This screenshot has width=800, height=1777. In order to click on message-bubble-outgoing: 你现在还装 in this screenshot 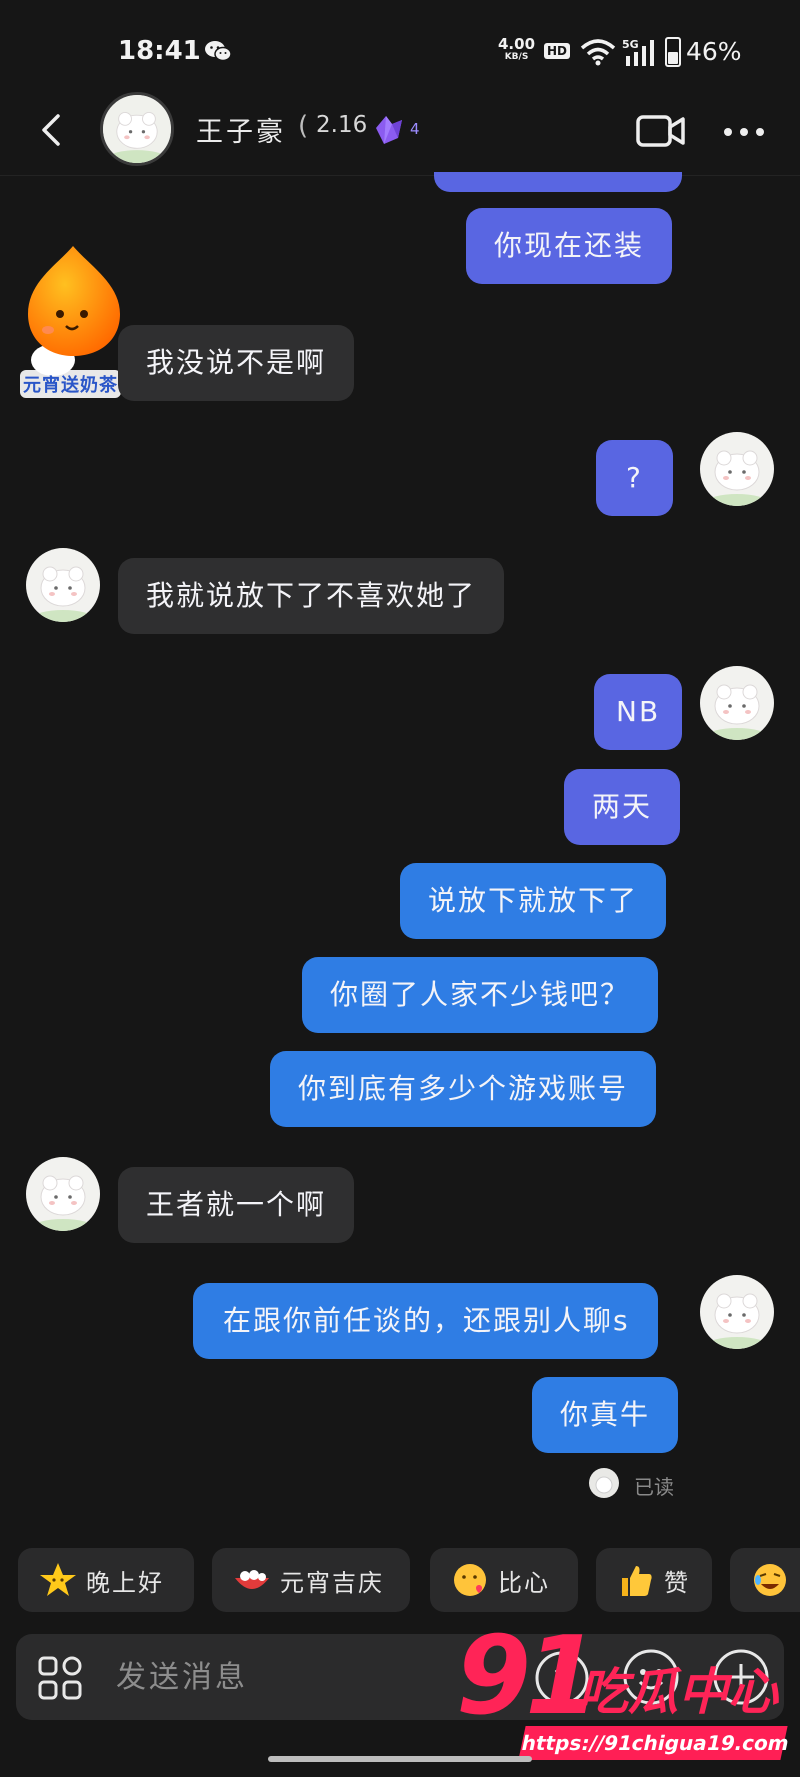, I will do `click(569, 246)`.